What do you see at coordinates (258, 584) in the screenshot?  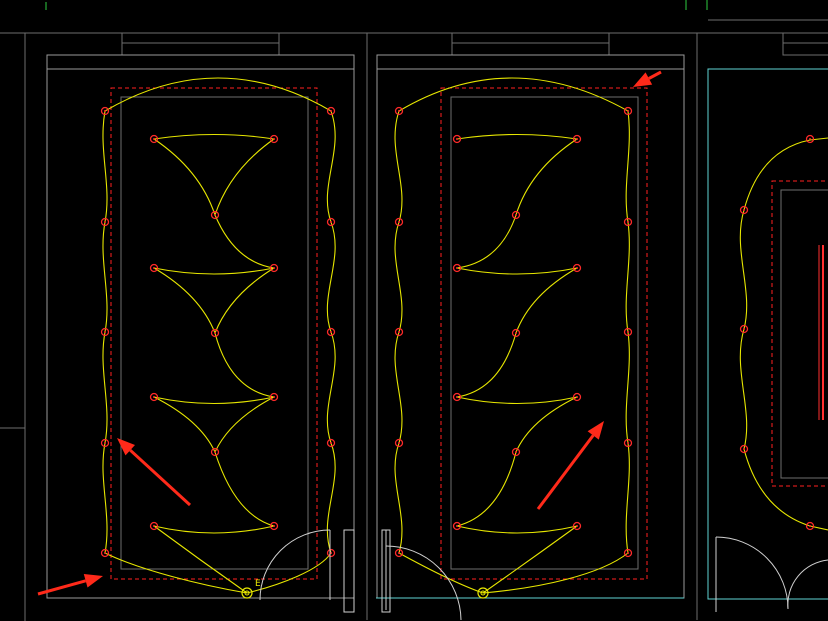 I see `switch-label: E` at bounding box center [258, 584].